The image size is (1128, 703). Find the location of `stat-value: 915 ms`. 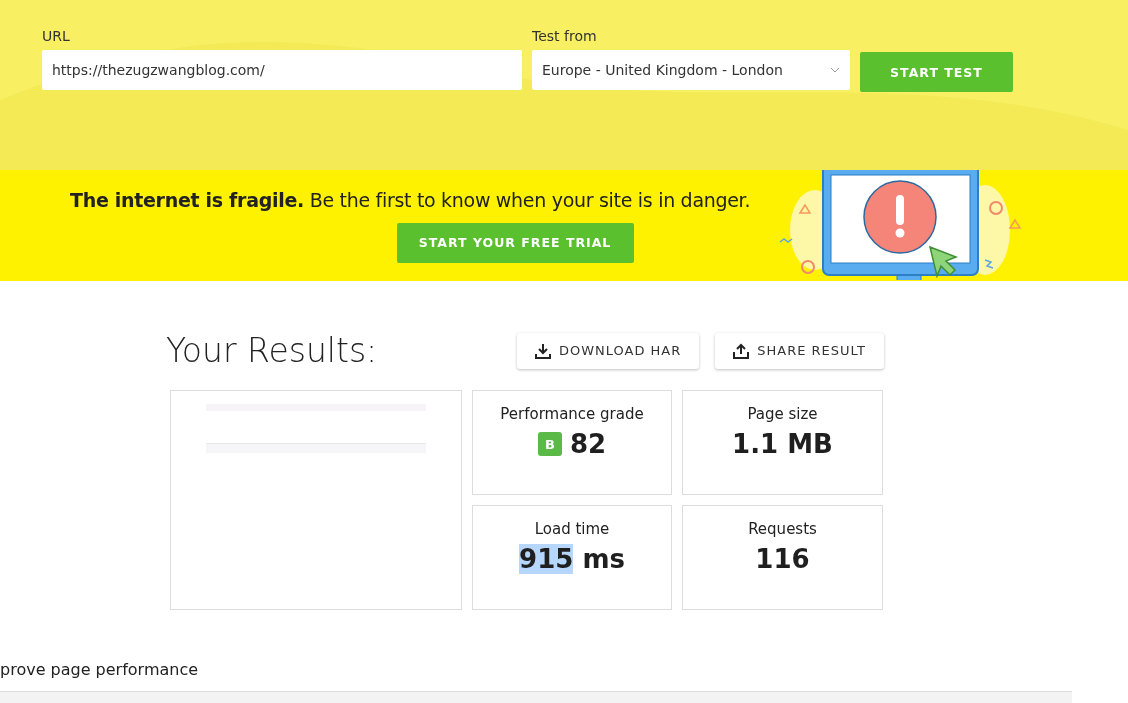

stat-value: 915 ms is located at coordinates (572, 559).